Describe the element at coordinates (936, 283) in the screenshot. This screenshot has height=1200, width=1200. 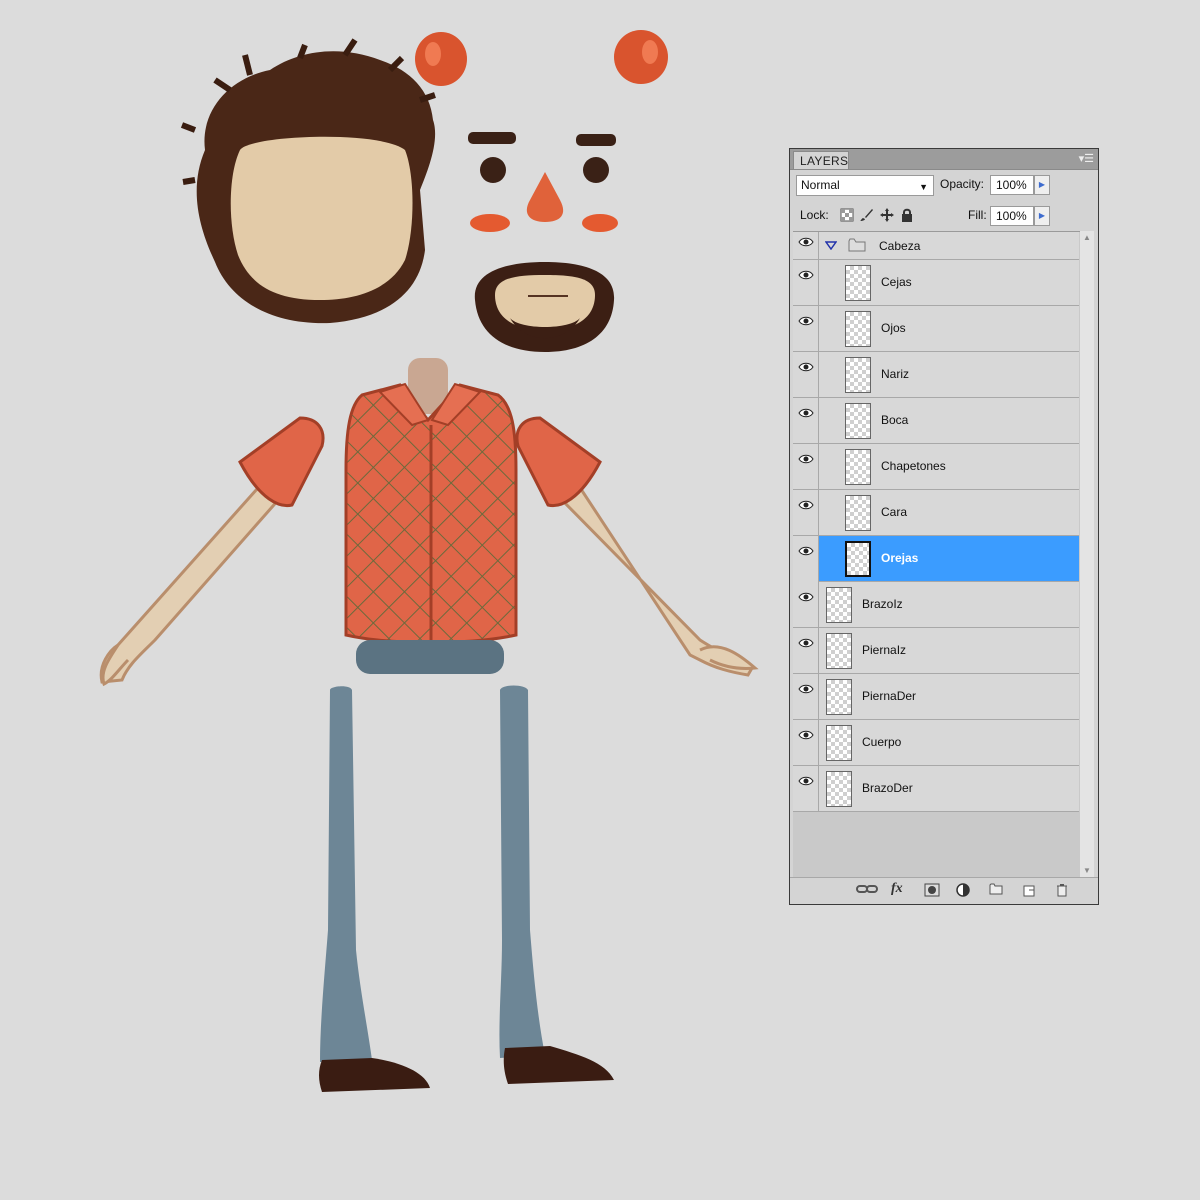
I see `layer-row-cejas: Cejas` at that location.